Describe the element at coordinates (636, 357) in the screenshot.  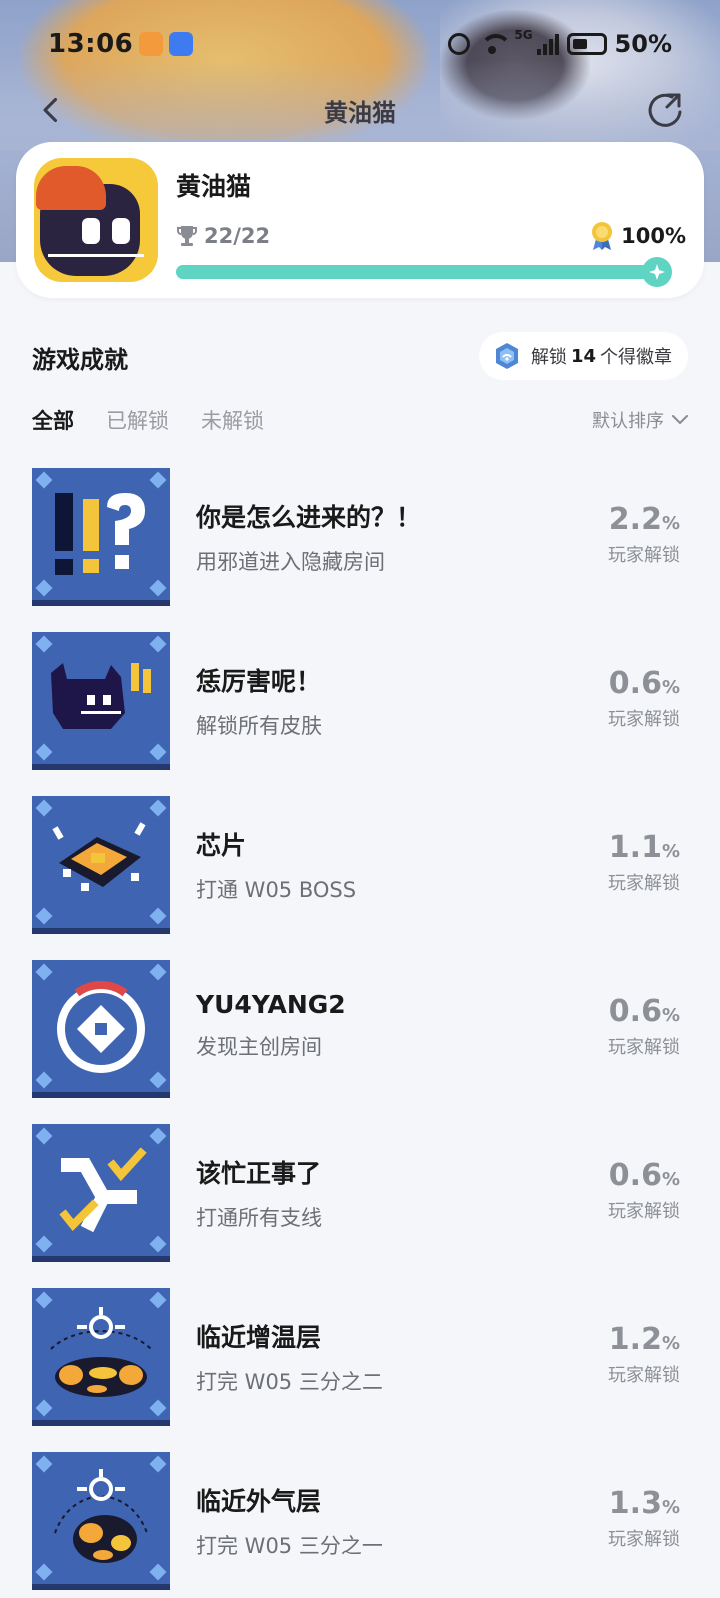
I see `unlock-suffix: 个得徽章` at that location.